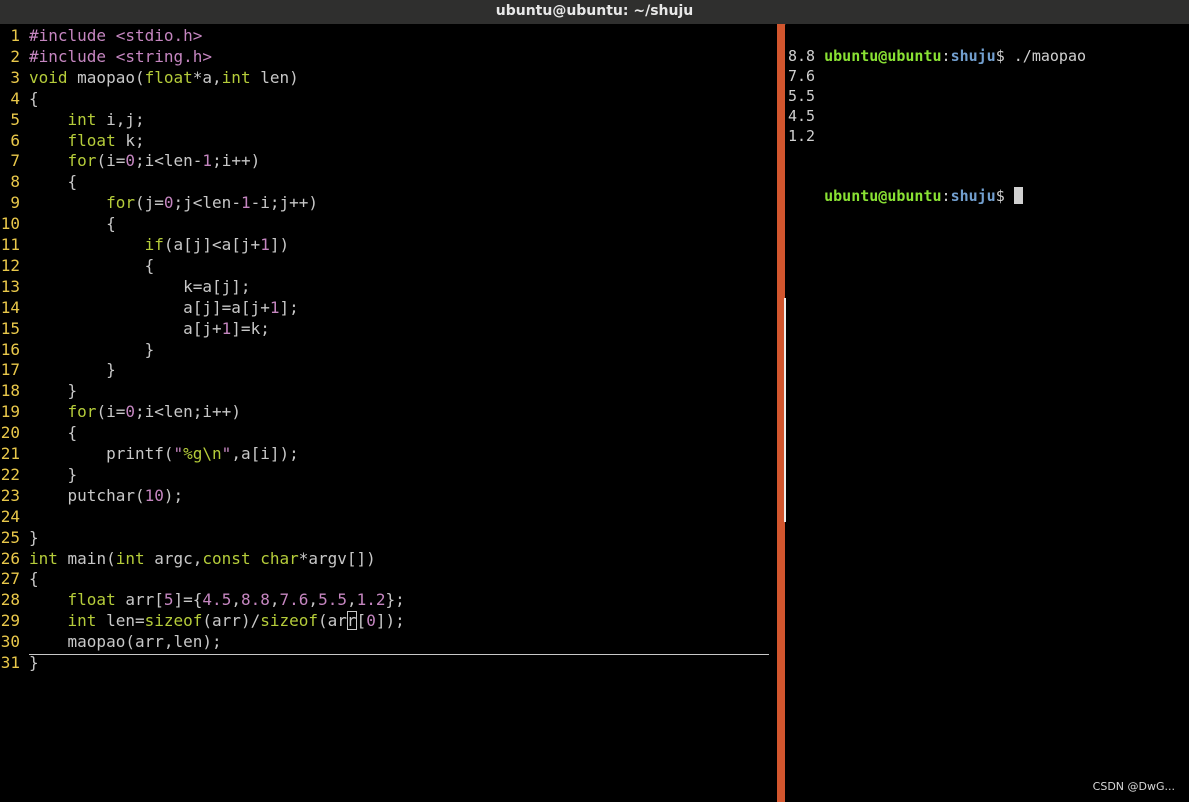 The width and height of the screenshot is (1189, 802). What do you see at coordinates (10, 579) in the screenshot?
I see `line-number: 27` at bounding box center [10, 579].